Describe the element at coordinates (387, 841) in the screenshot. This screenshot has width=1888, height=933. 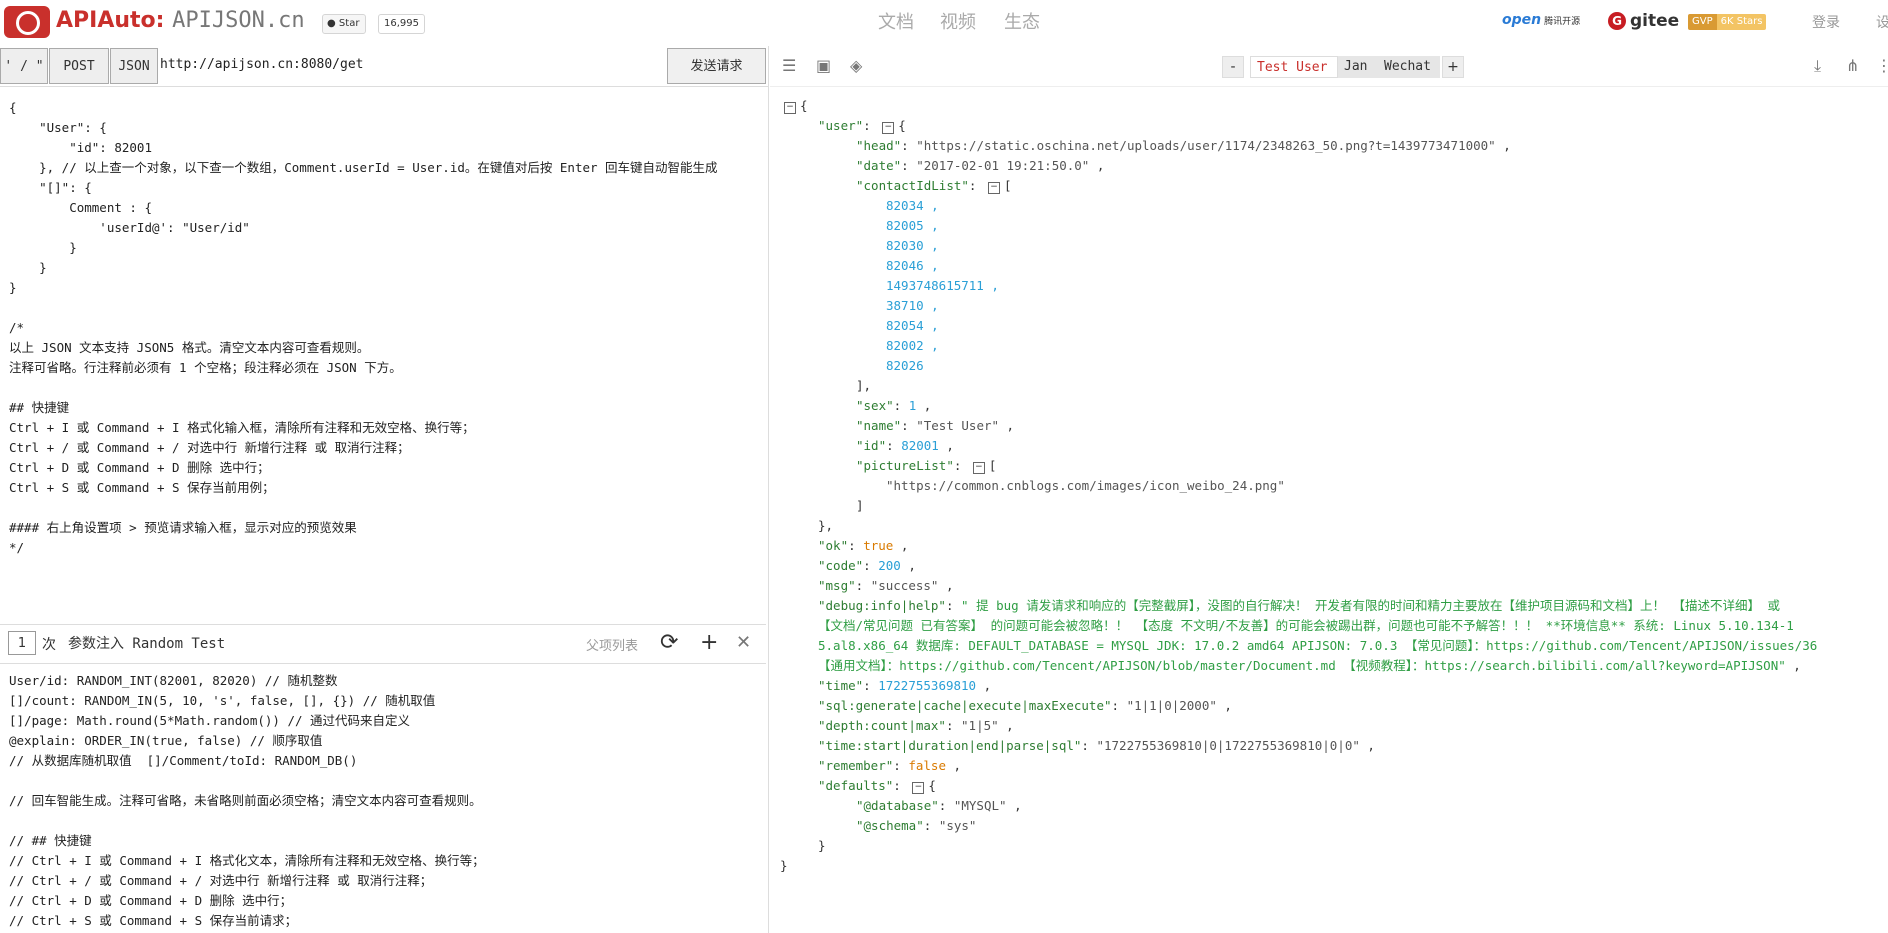
I see `random-line: // ## 快捷键` at that location.